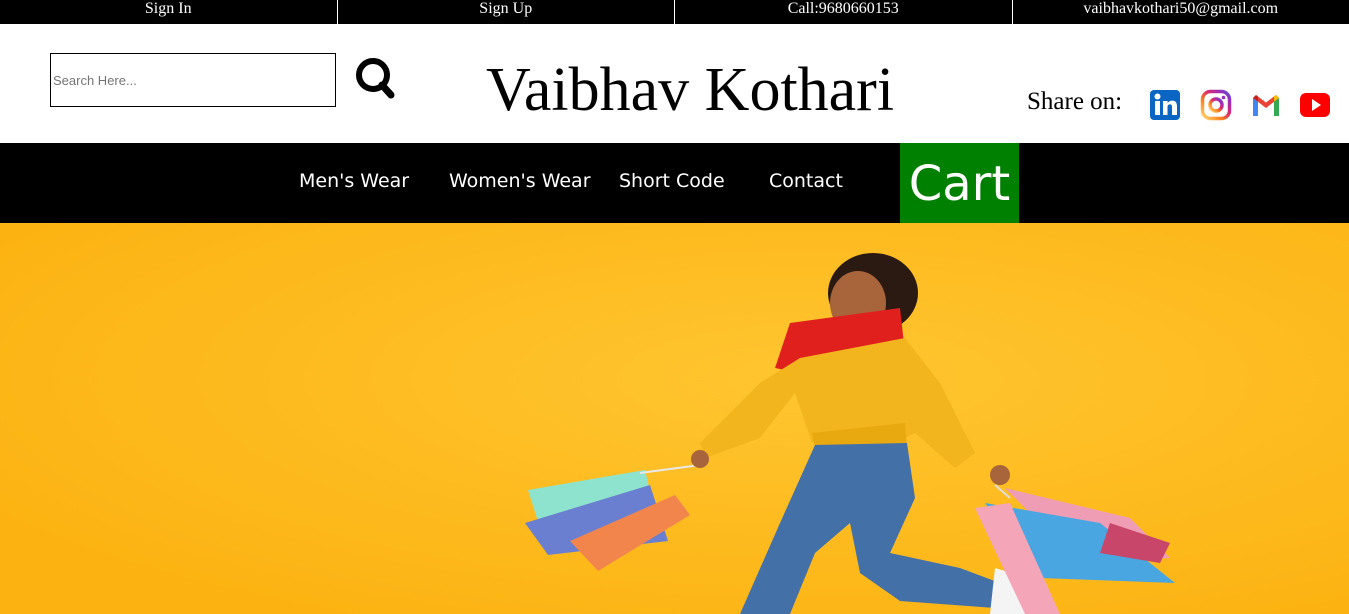 The height and width of the screenshot is (614, 1349). What do you see at coordinates (506, 12) in the screenshot?
I see `sign-up-link: Sign Up` at bounding box center [506, 12].